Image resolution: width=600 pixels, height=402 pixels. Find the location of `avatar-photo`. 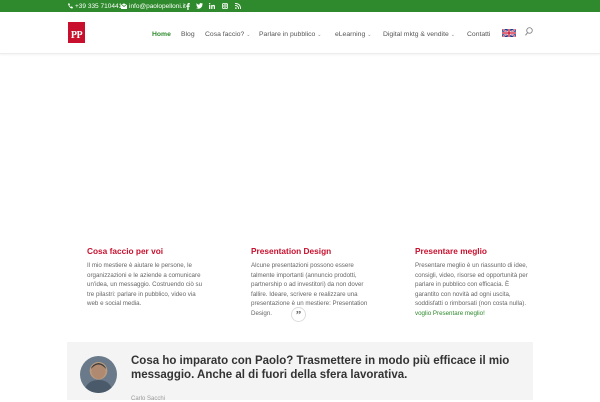

avatar-photo is located at coordinates (98, 378).